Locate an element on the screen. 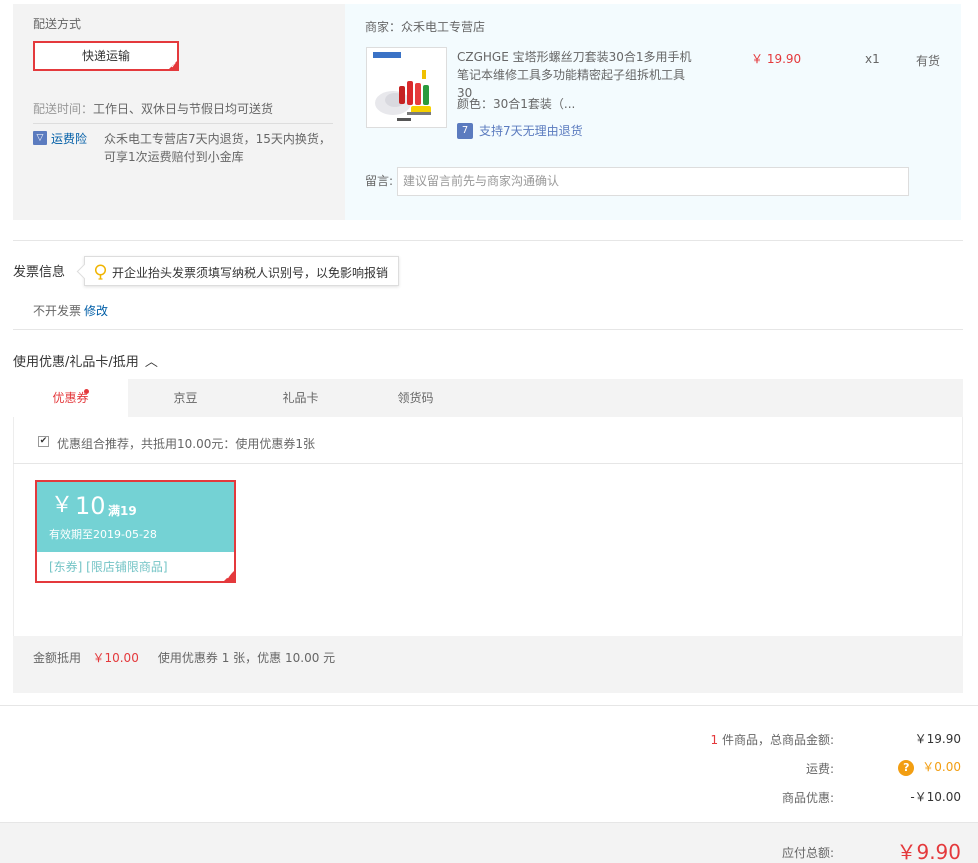 The height and width of the screenshot is (863, 978). tab-jingdou: 京豆 is located at coordinates (185, 398).